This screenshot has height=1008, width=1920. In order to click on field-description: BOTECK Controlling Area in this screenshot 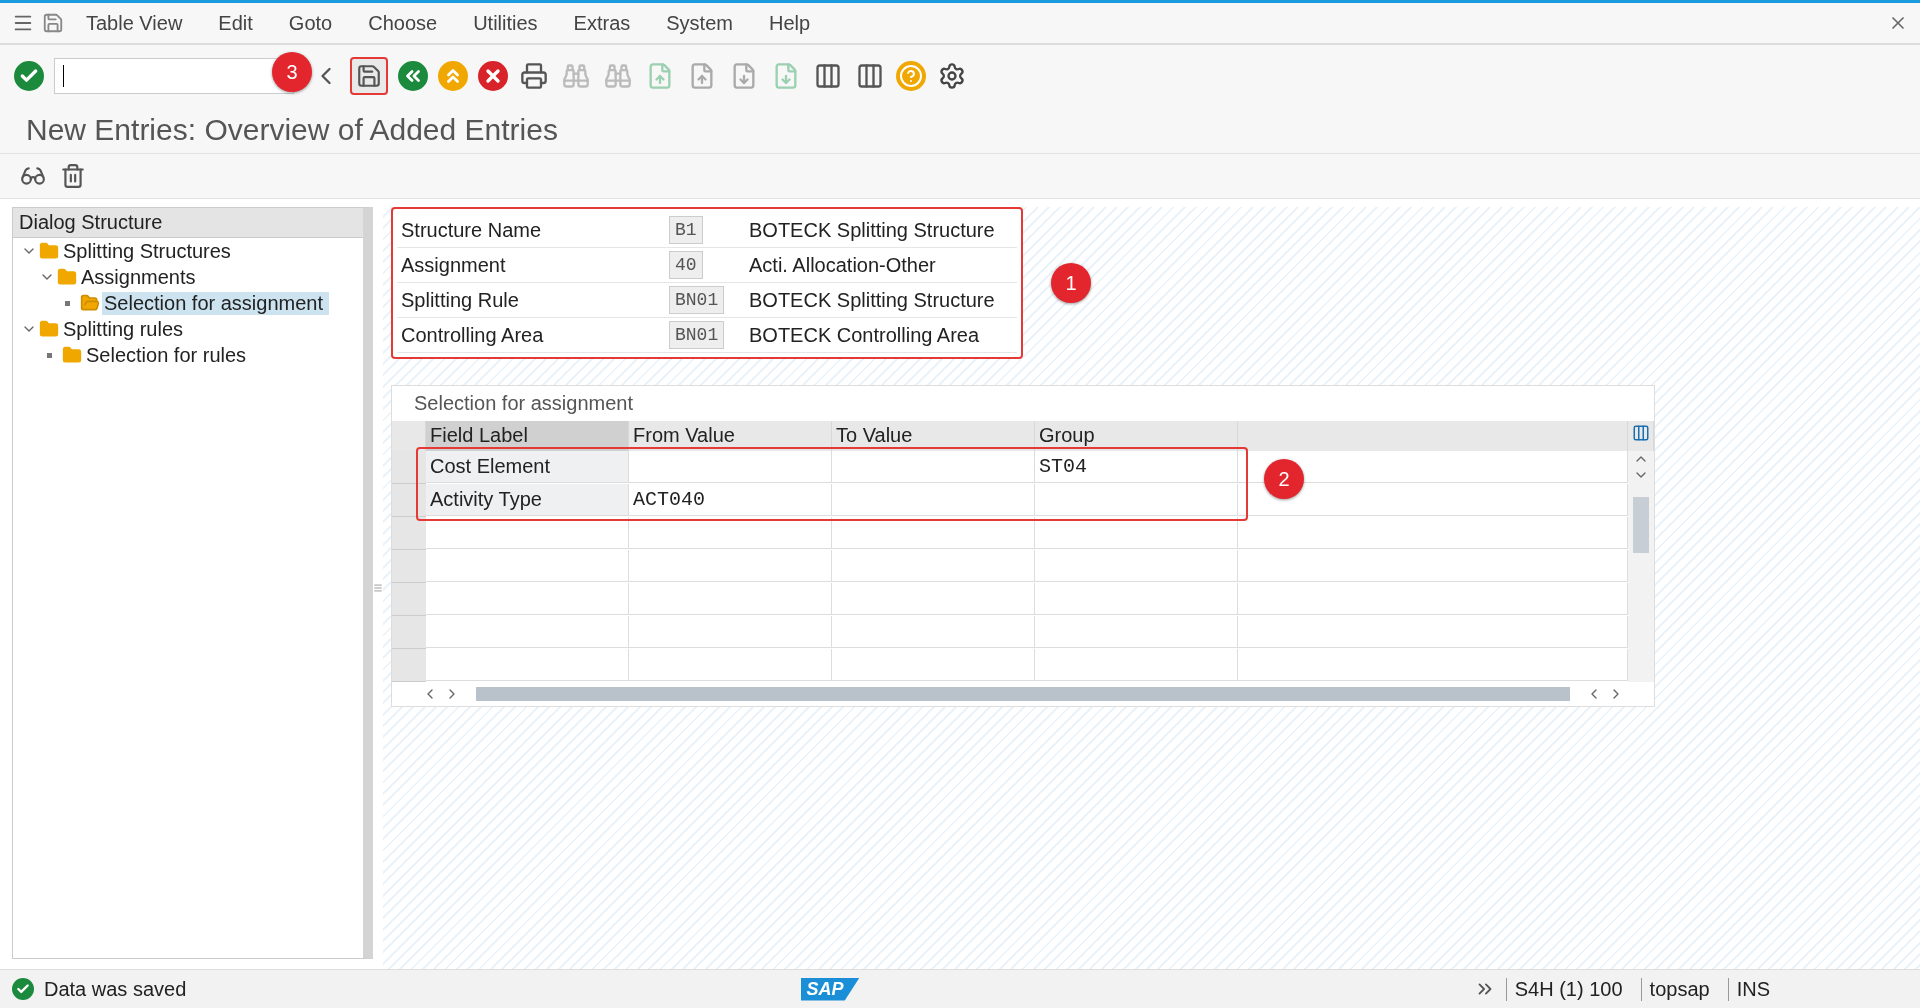, I will do `click(865, 335)`.